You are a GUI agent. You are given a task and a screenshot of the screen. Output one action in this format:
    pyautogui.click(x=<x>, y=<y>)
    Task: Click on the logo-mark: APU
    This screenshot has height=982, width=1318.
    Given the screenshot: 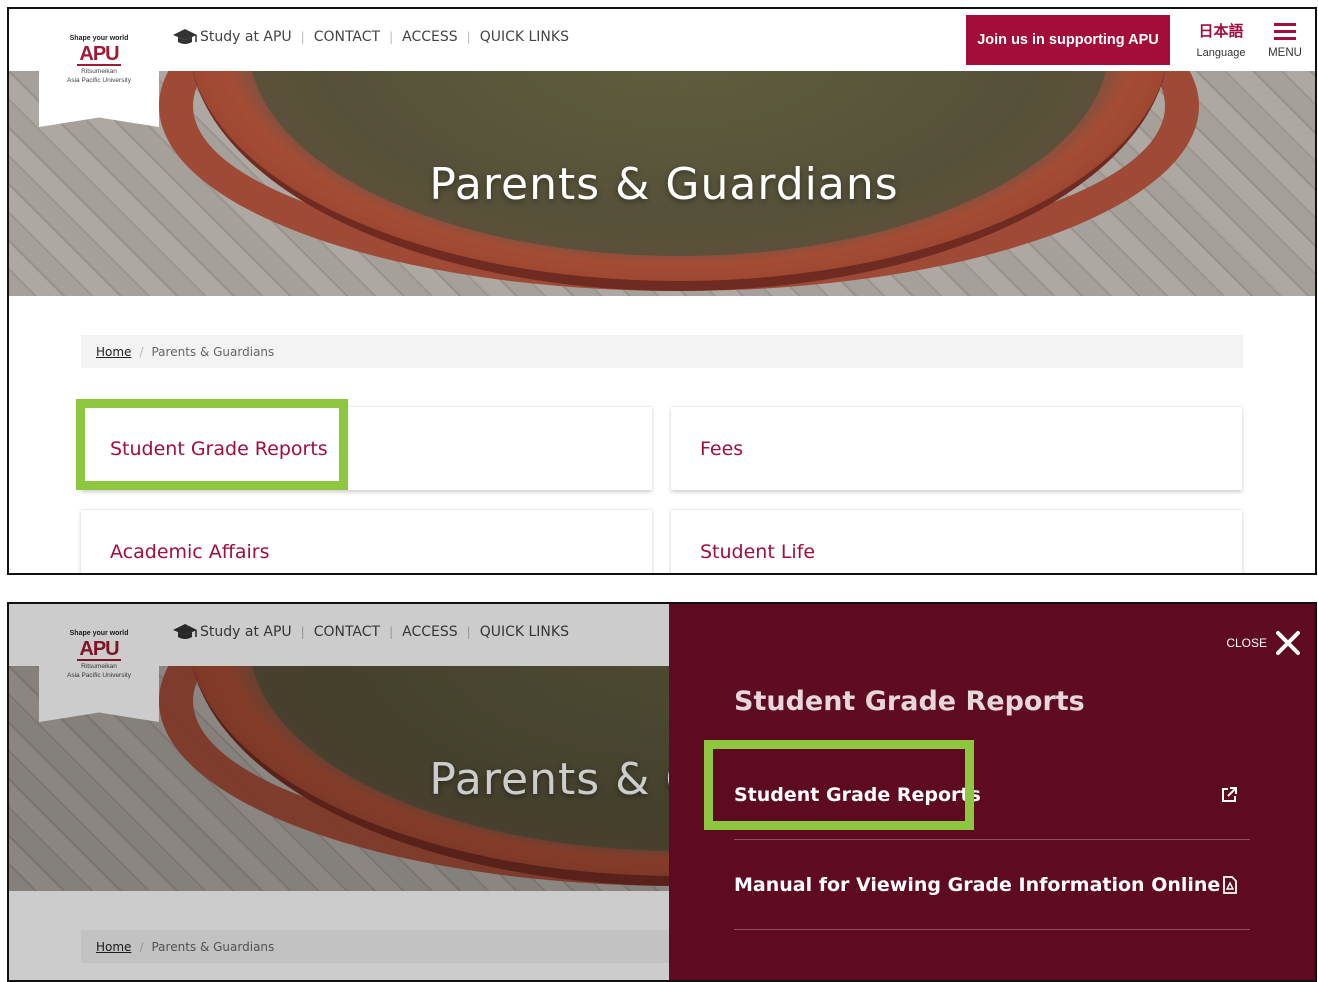 What is the action you would take?
    pyautogui.click(x=99, y=54)
    